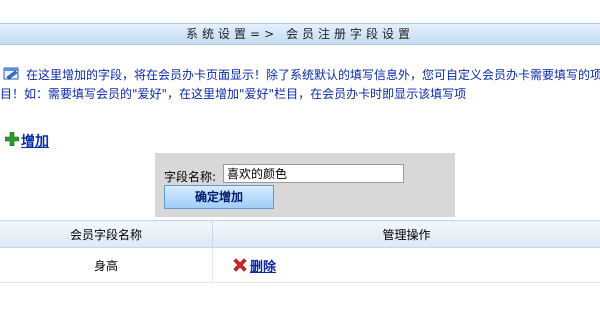 The height and width of the screenshot is (310, 600). What do you see at coordinates (305, 185) in the screenshot?
I see `add-field-form: 字段名称: 确定增加` at bounding box center [305, 185].